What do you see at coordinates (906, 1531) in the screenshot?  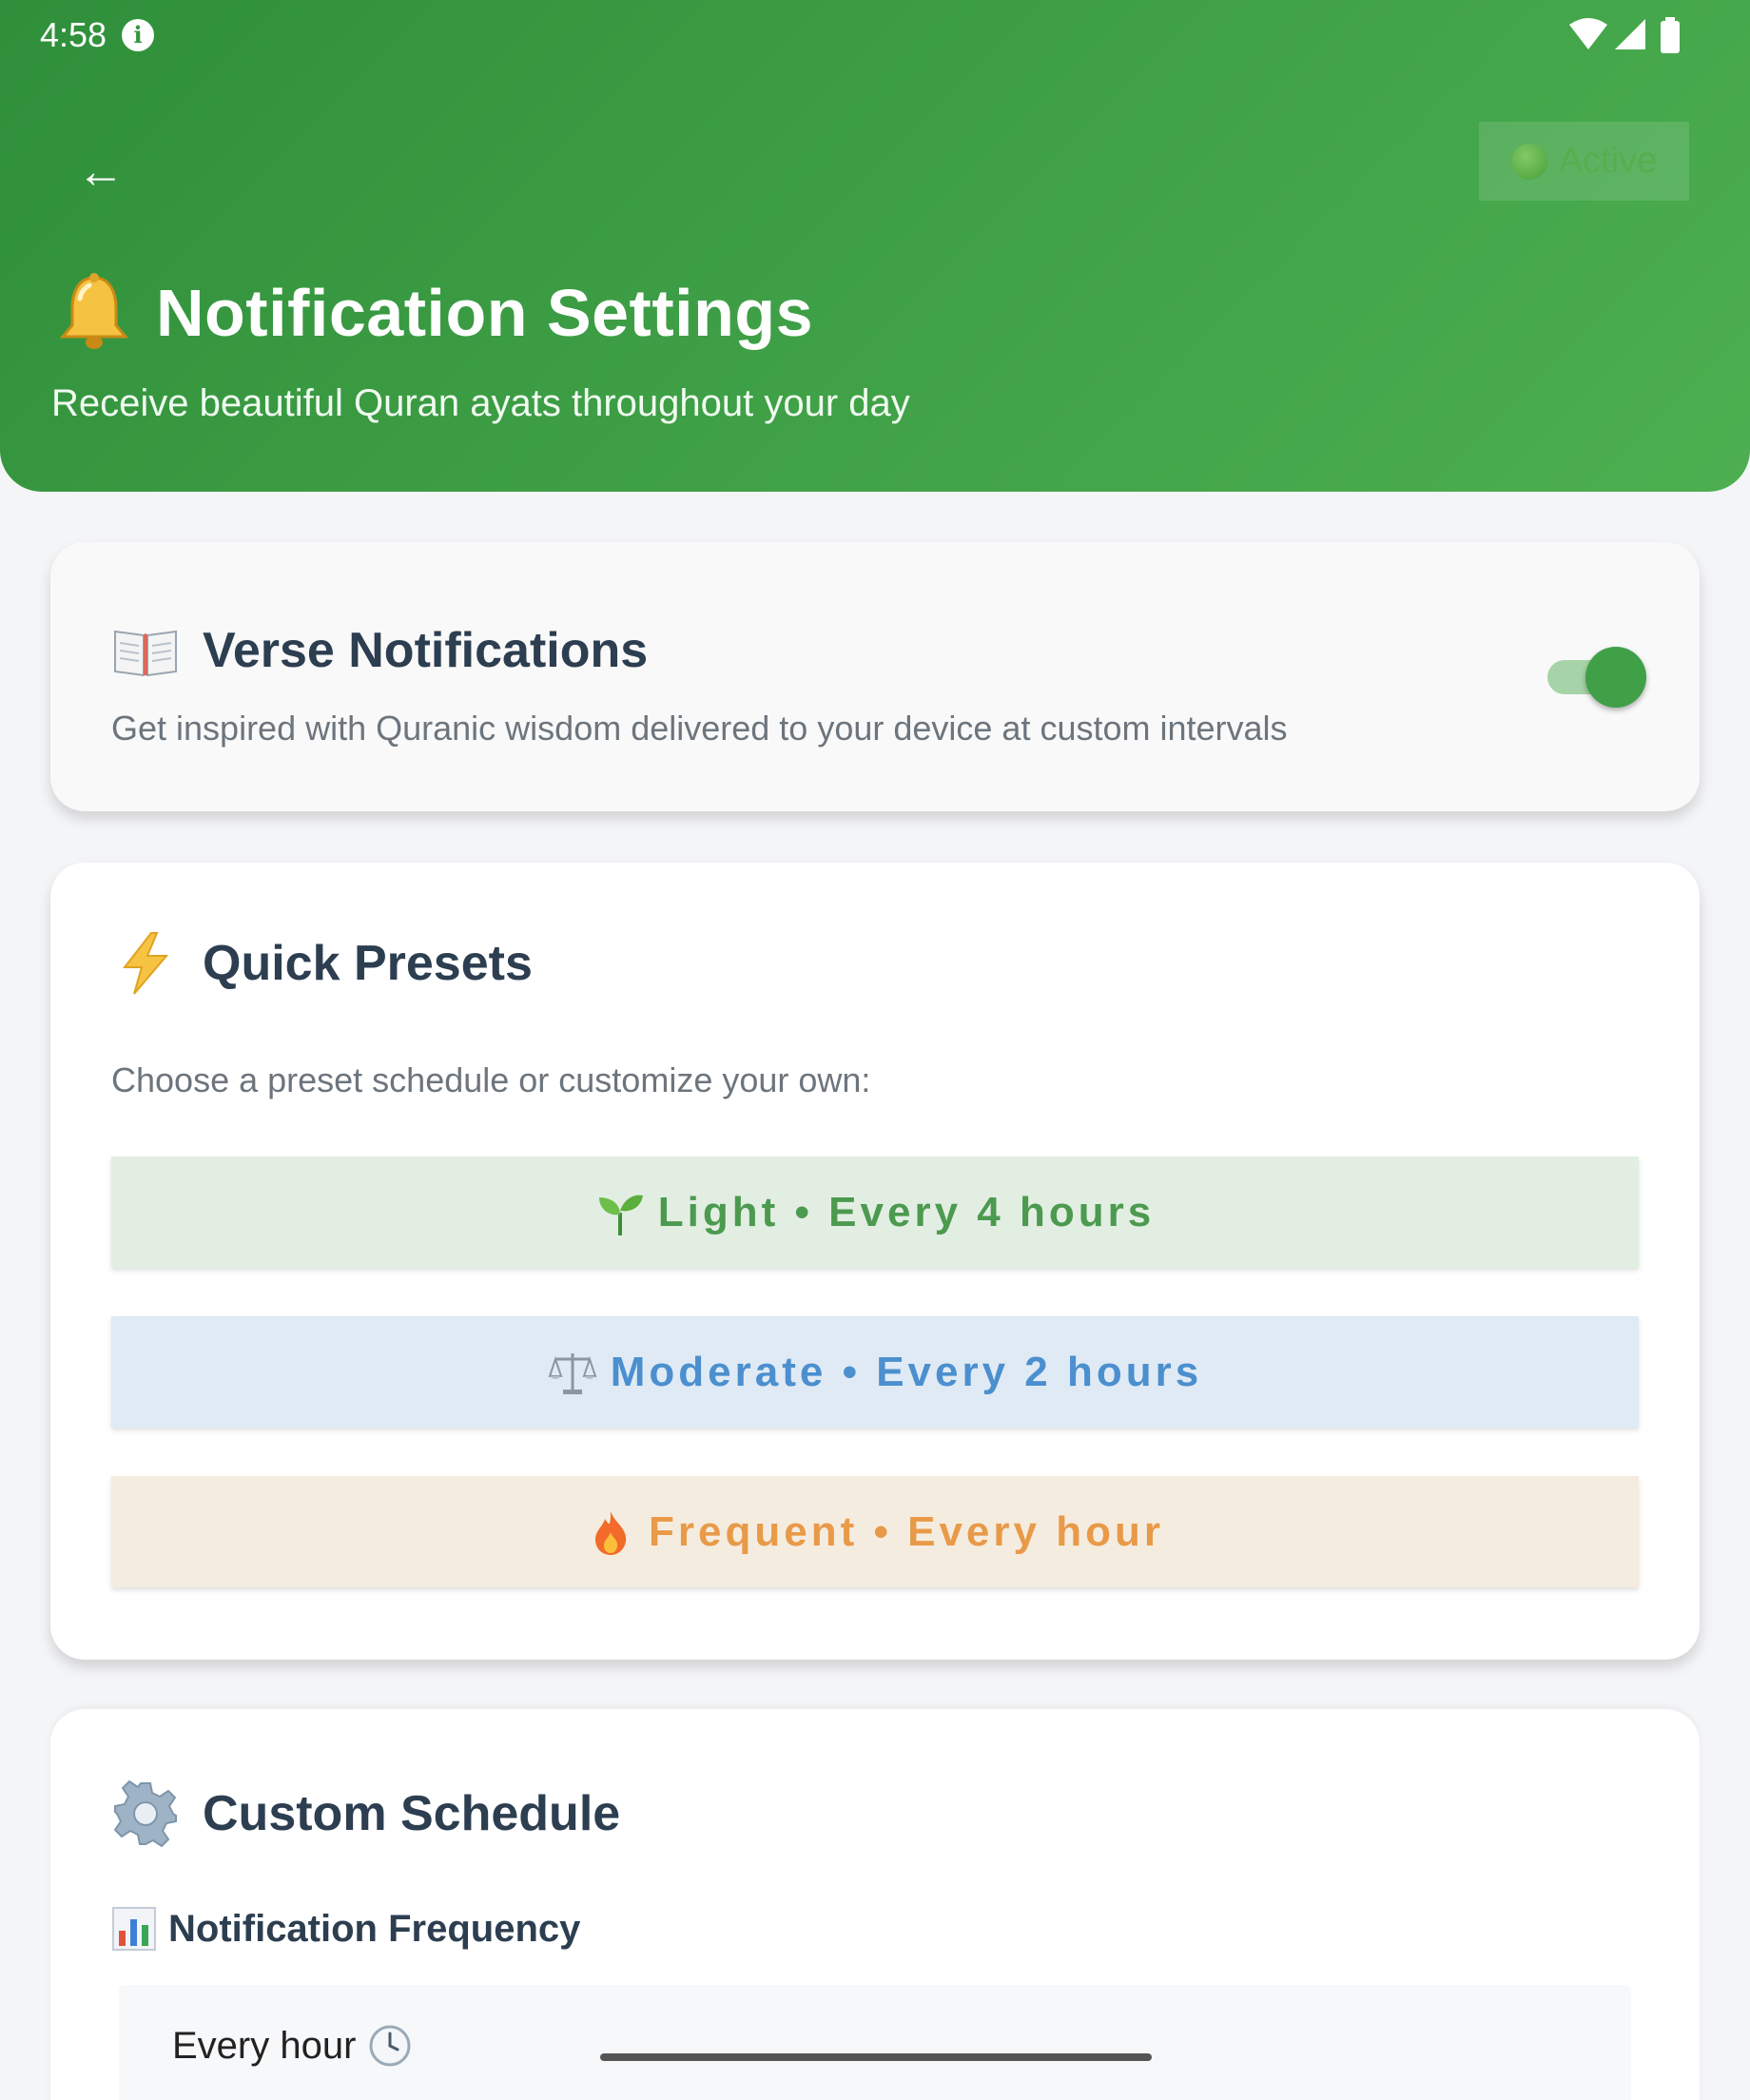 I see `preset-frequent-label: Frequent • Every hour` at bounding box center [906, 1531].